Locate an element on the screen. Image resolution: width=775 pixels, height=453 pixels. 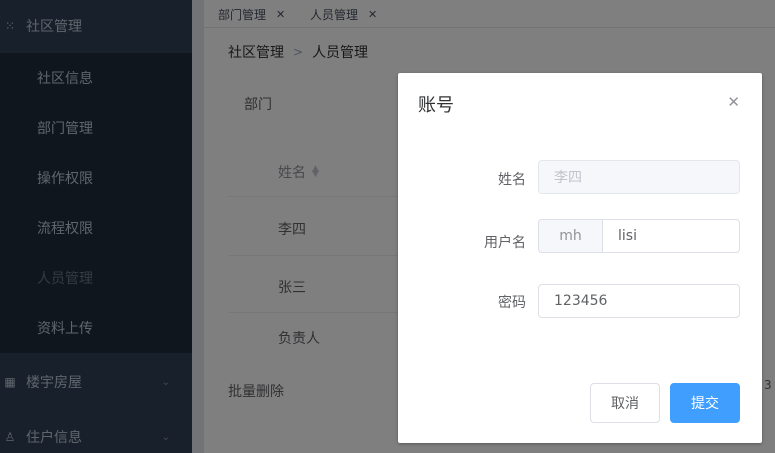
dialog-title: 账号 is located at coordinates (436, 105).